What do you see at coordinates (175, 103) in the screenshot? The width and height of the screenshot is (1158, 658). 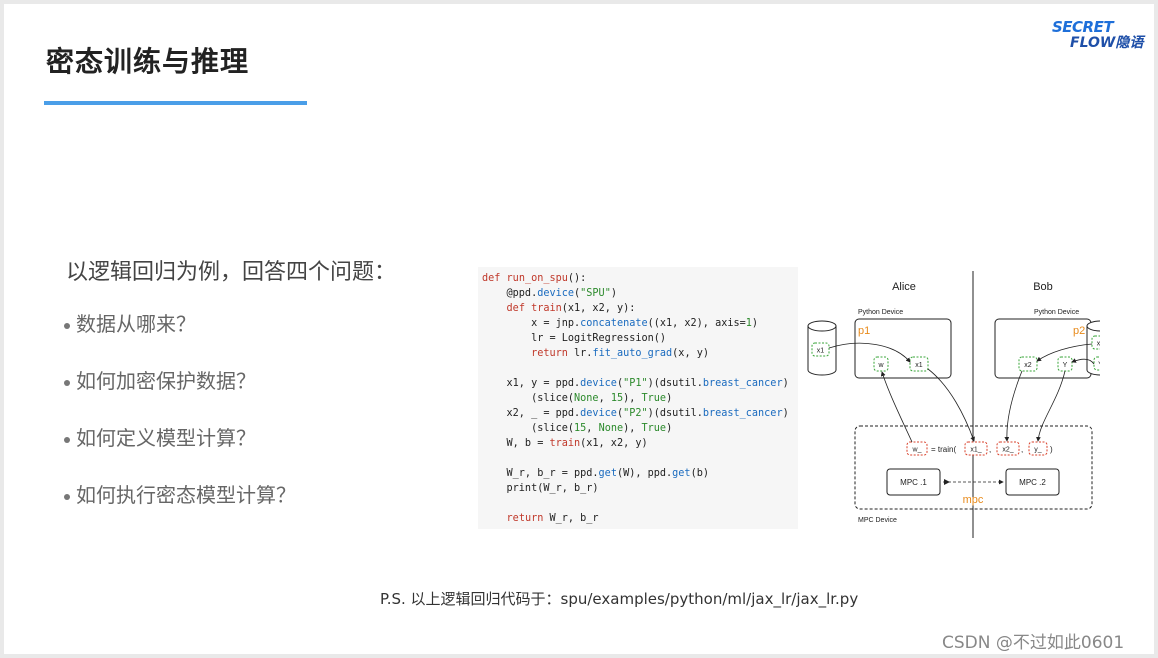 I see `title-underline` at bounding box center [175, 103].